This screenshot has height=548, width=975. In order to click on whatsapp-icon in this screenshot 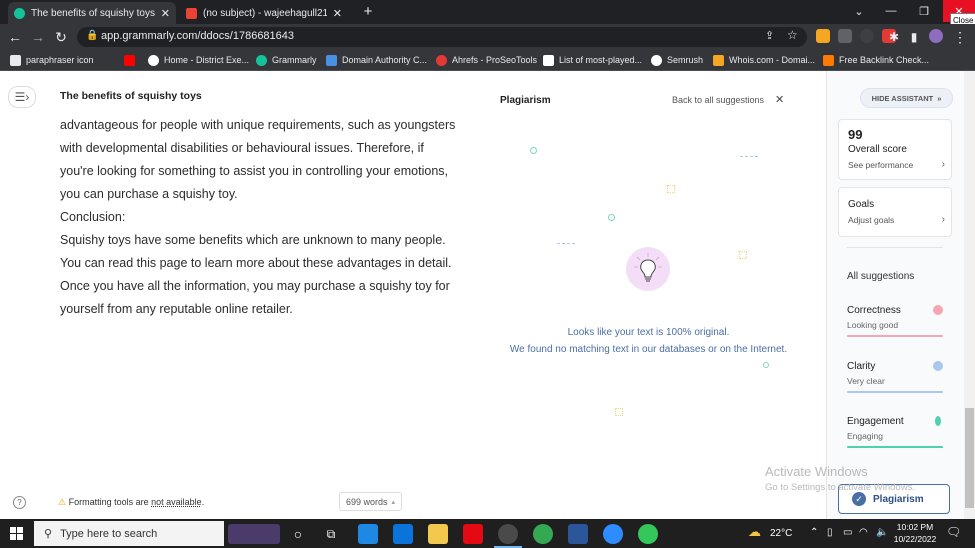, I will do `click(648, 534)`.